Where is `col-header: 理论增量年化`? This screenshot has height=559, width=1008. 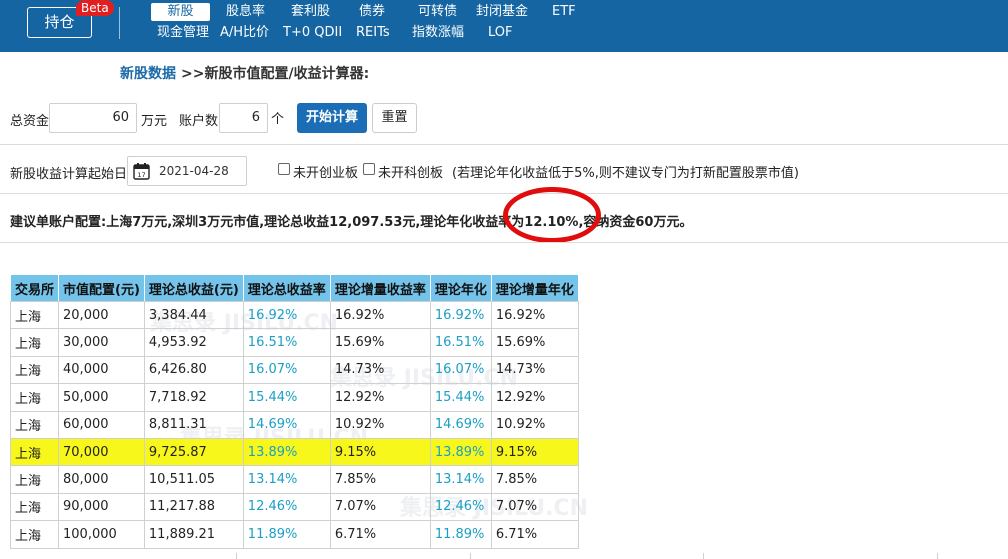 col-header: 理论增量年化 is located at coordinates (534, 288).